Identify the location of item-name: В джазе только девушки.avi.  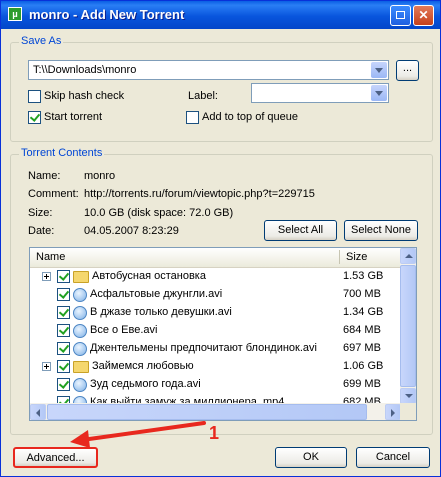
(161, 312).